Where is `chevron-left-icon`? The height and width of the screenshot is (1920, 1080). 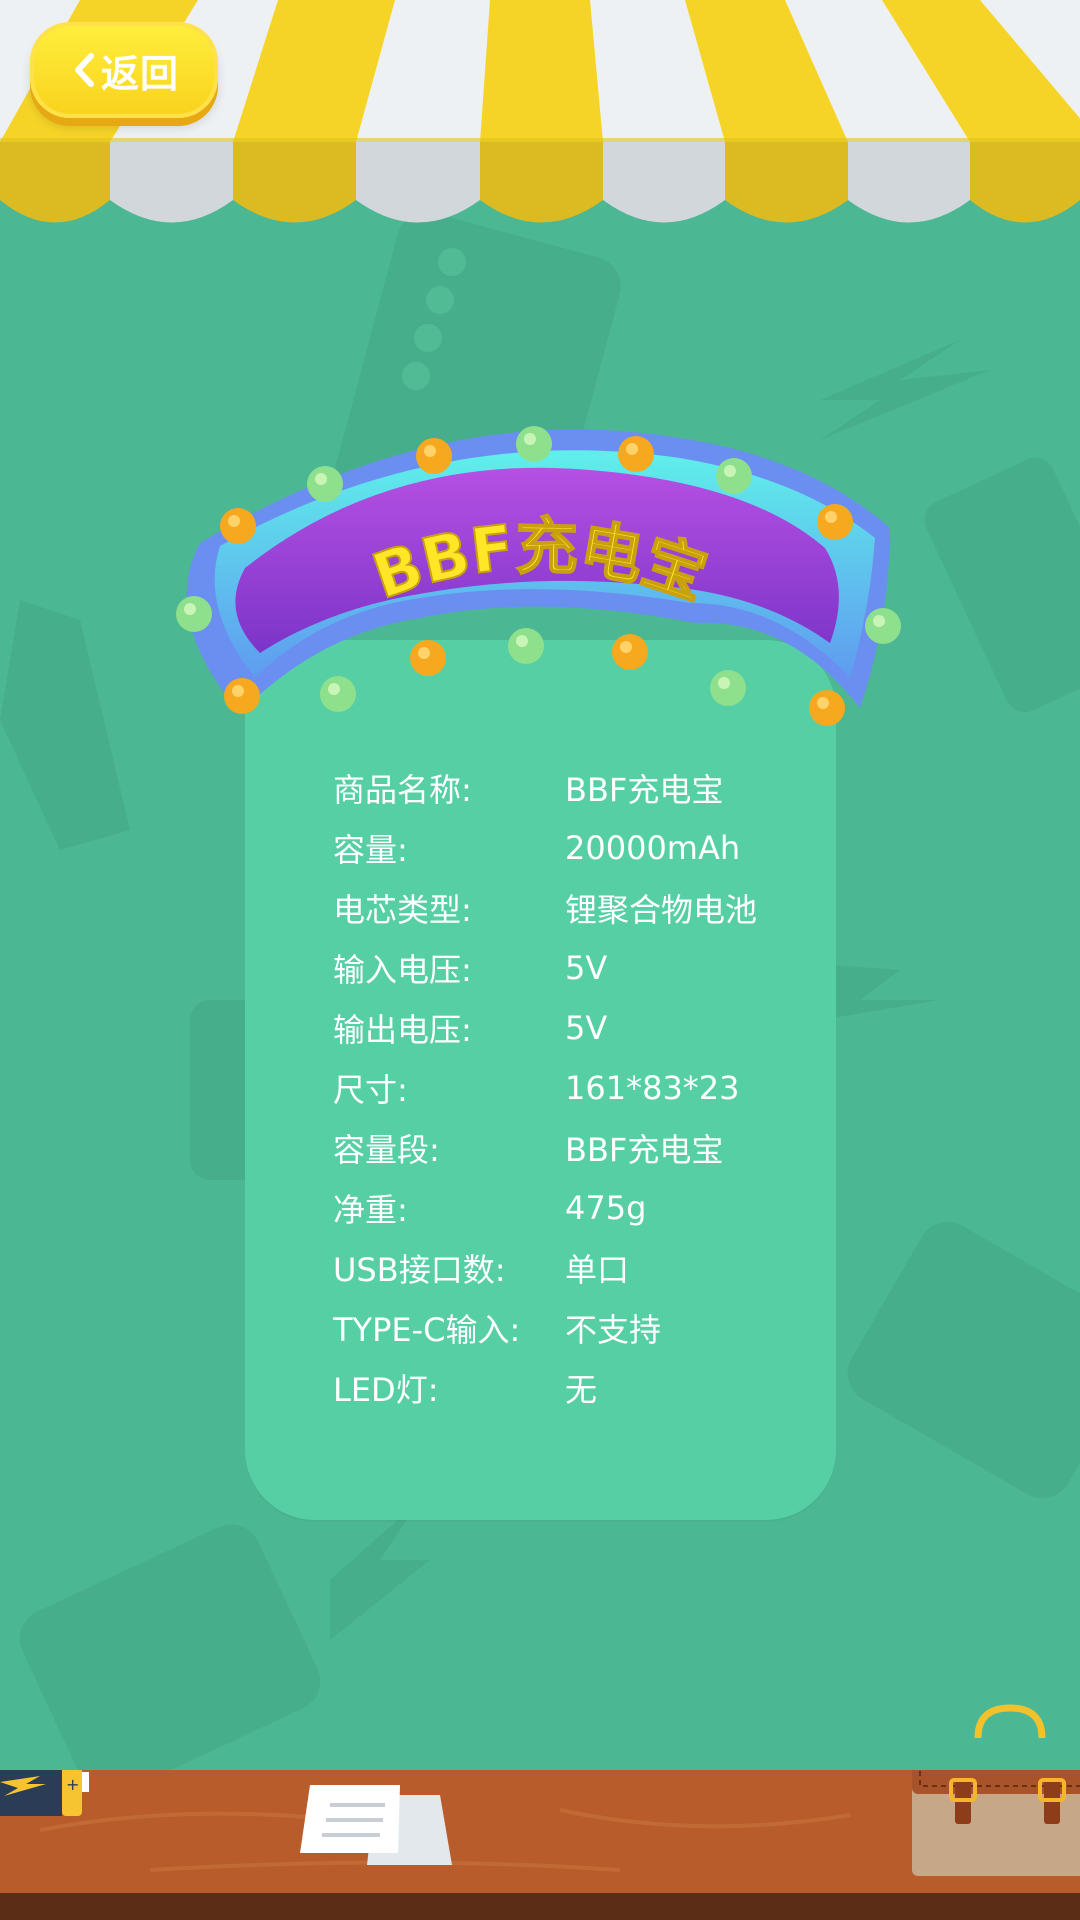
chevron-left-icon is located at coordinates (84, 70).